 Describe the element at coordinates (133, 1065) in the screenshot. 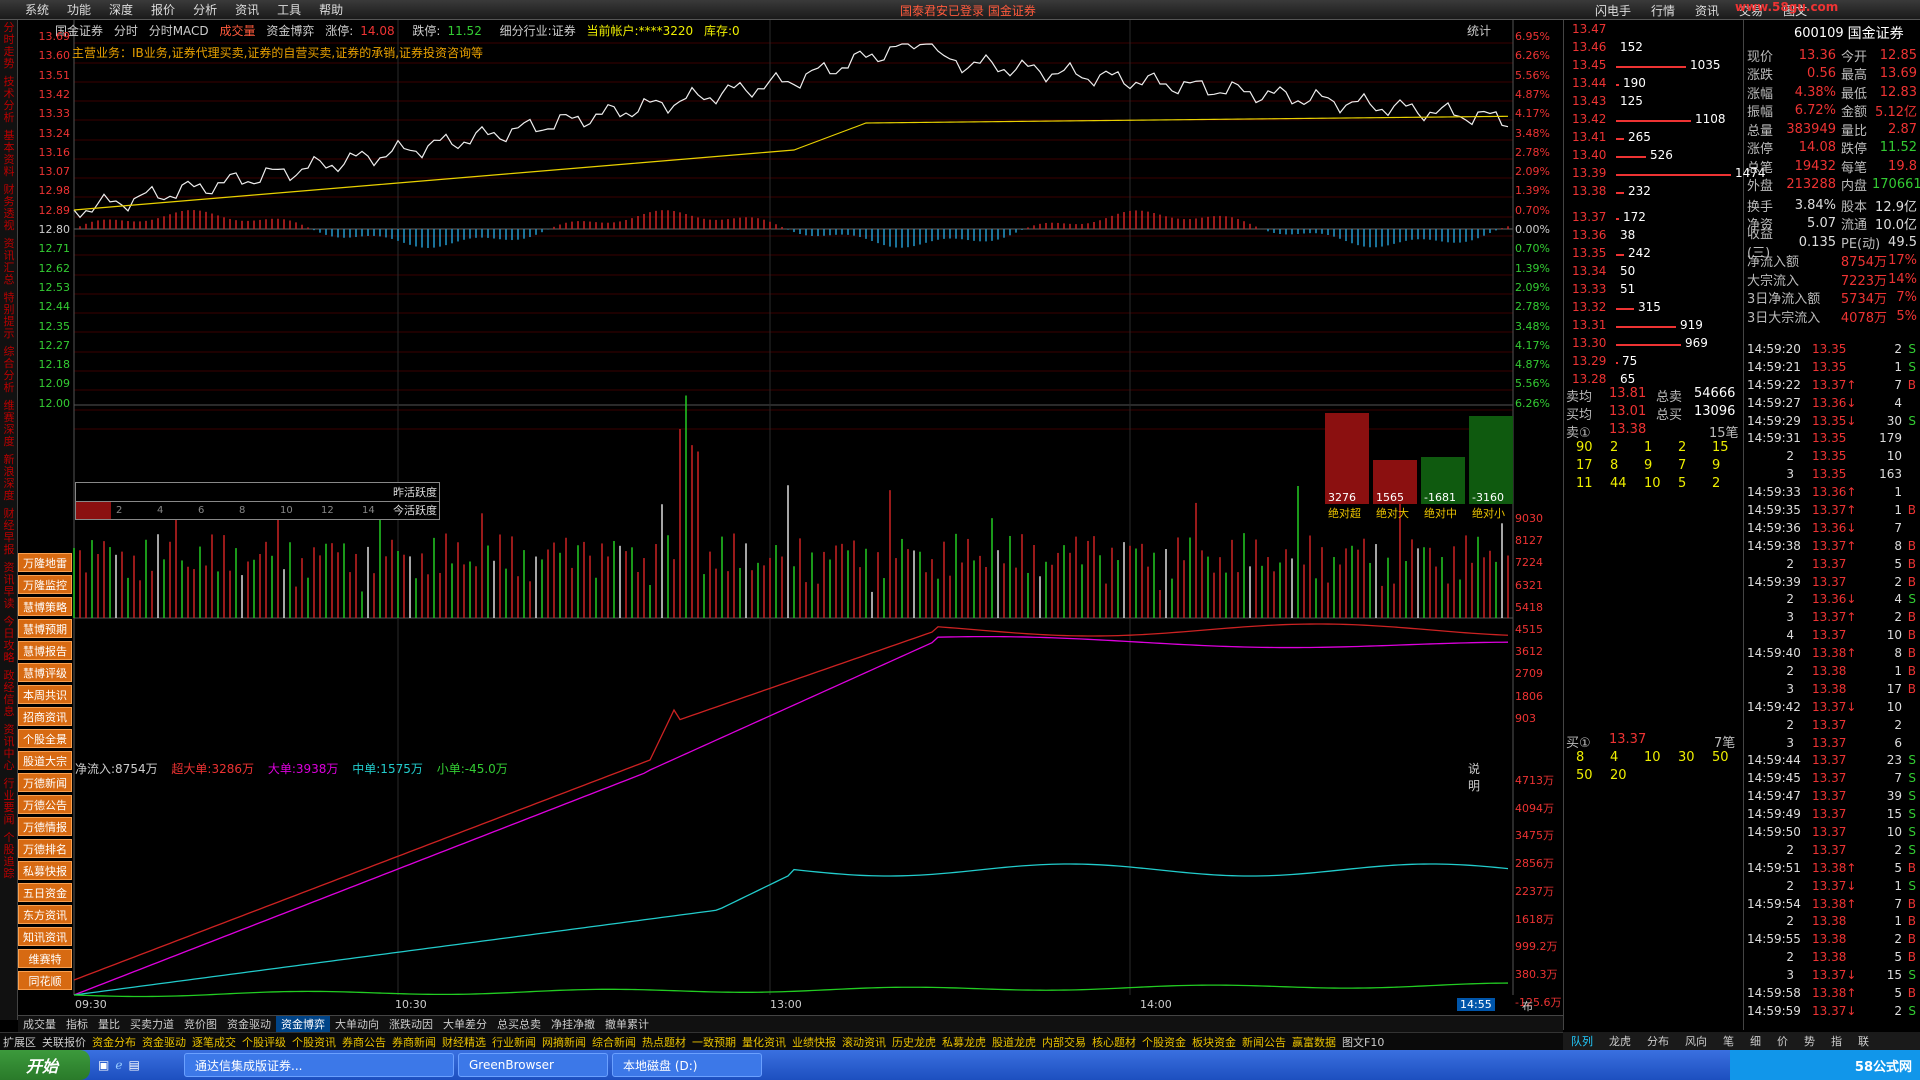

I see `folder-icon: ▤` at that location.